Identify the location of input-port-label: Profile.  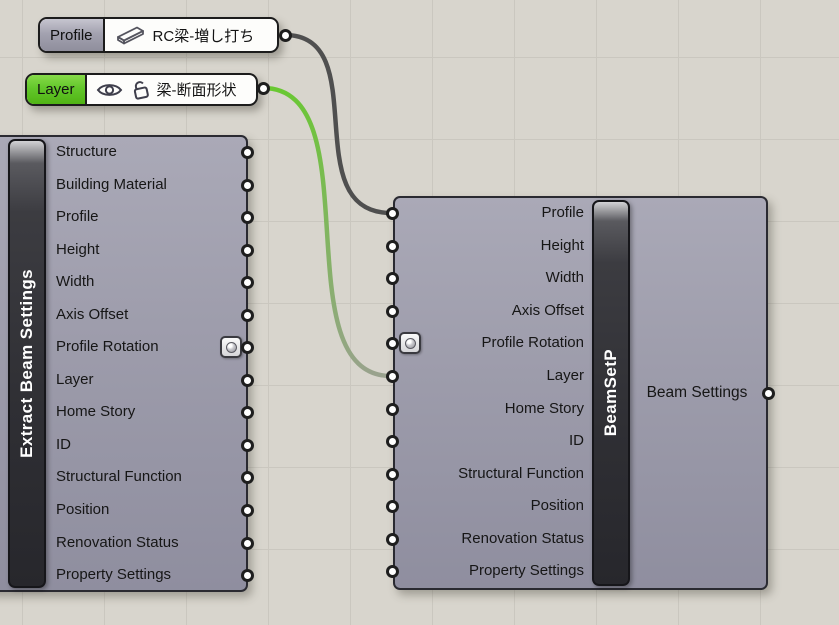
(562, 212).